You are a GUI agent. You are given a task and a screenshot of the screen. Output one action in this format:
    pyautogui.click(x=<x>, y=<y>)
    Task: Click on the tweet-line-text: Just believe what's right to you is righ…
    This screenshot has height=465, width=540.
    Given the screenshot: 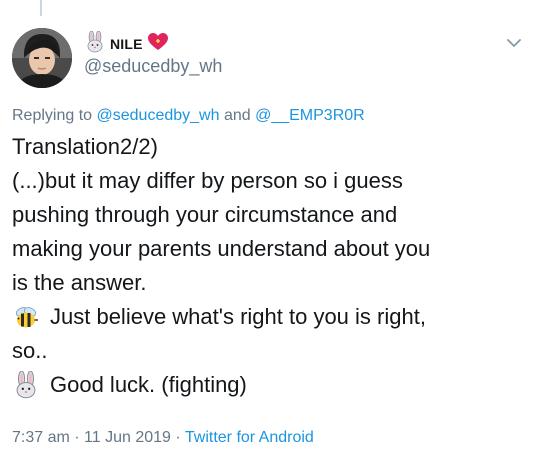 What is the action you would take?
    pyautogui.click(x=238, y=316)
    